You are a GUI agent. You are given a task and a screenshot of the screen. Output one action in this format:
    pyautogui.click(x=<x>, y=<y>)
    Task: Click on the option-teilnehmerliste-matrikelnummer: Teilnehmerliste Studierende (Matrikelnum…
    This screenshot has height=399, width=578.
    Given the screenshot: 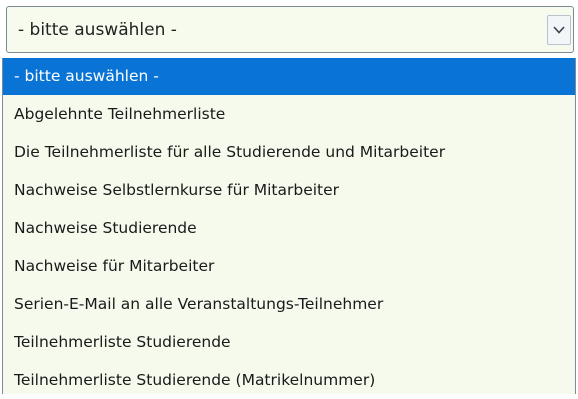 What is the action you would take?
    pyautogui.click(x=289, y=380)
    